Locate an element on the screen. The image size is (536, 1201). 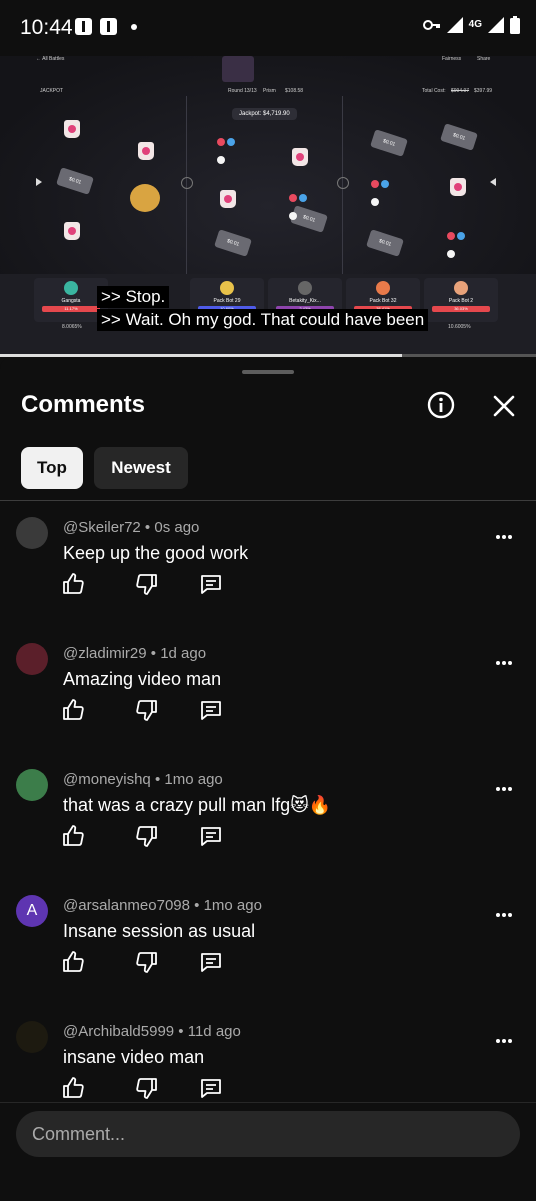
network-type: 4G is located at coordinates (475, 24).